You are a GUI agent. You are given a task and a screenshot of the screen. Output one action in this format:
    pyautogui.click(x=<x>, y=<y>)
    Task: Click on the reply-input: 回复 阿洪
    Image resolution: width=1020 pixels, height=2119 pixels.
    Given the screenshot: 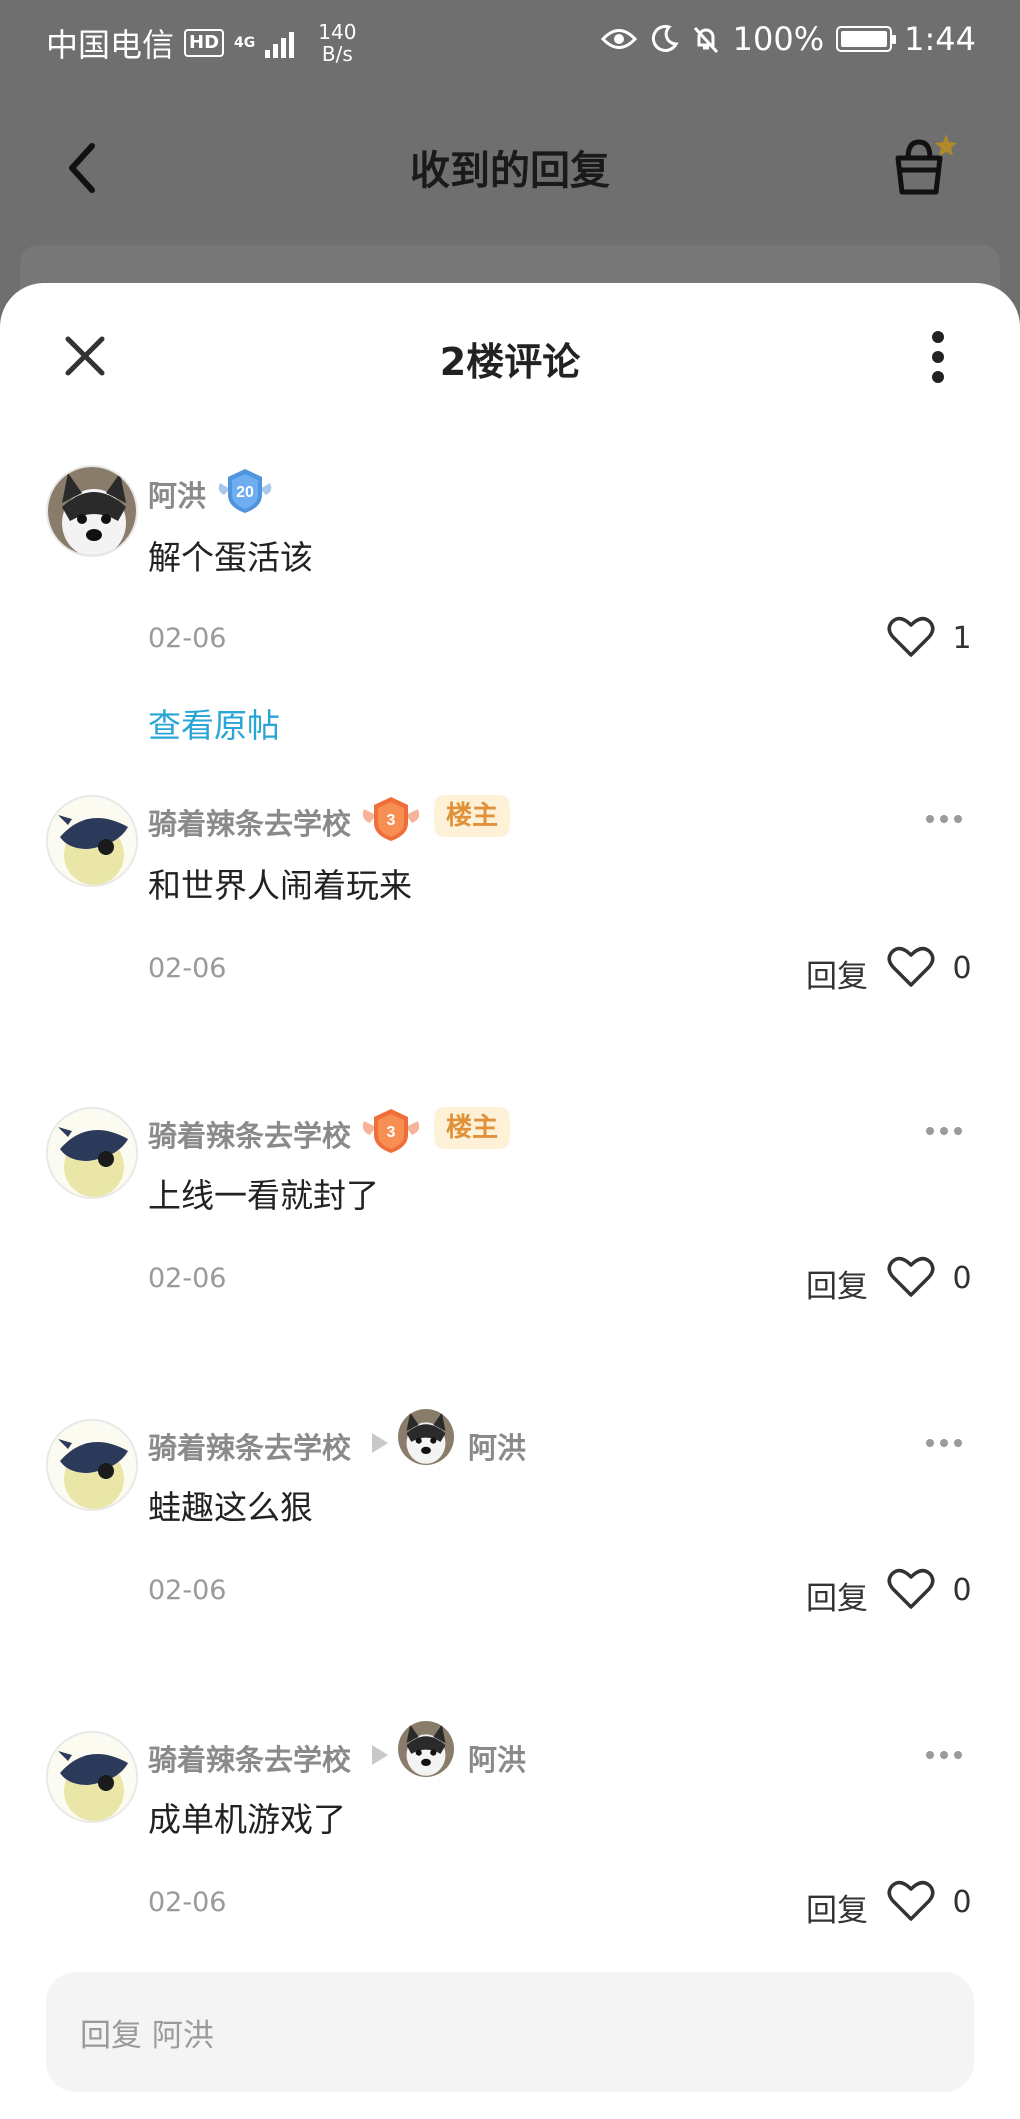 What is the action you would take?
    pyautogui.click(x=510, y=2032)
    